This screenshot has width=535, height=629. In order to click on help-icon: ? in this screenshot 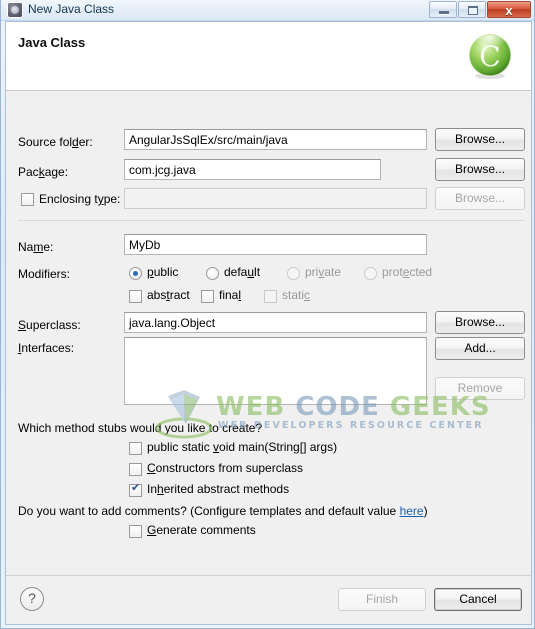, I will do `click(32, 599)`.